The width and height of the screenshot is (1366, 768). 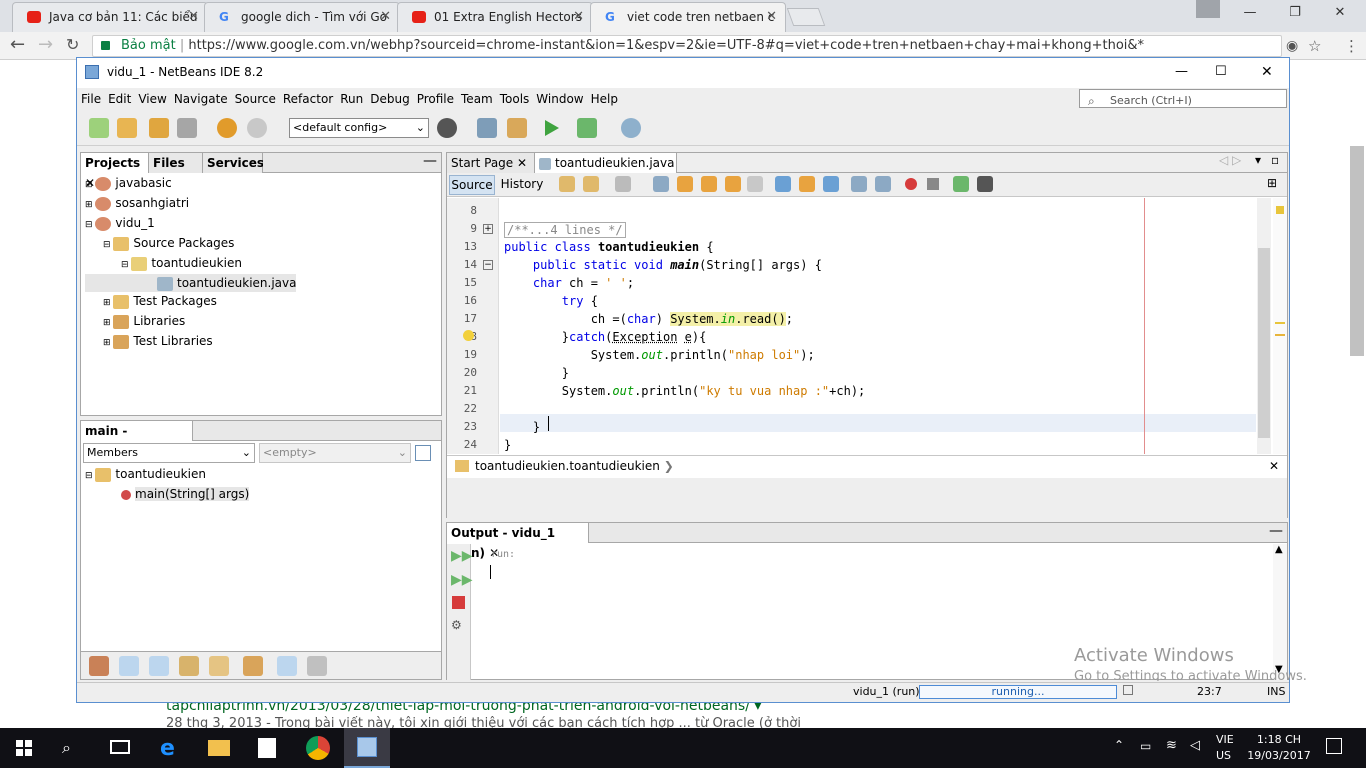 I want to click on config-select: <default config> ⌄, so click(x=359, y=128).